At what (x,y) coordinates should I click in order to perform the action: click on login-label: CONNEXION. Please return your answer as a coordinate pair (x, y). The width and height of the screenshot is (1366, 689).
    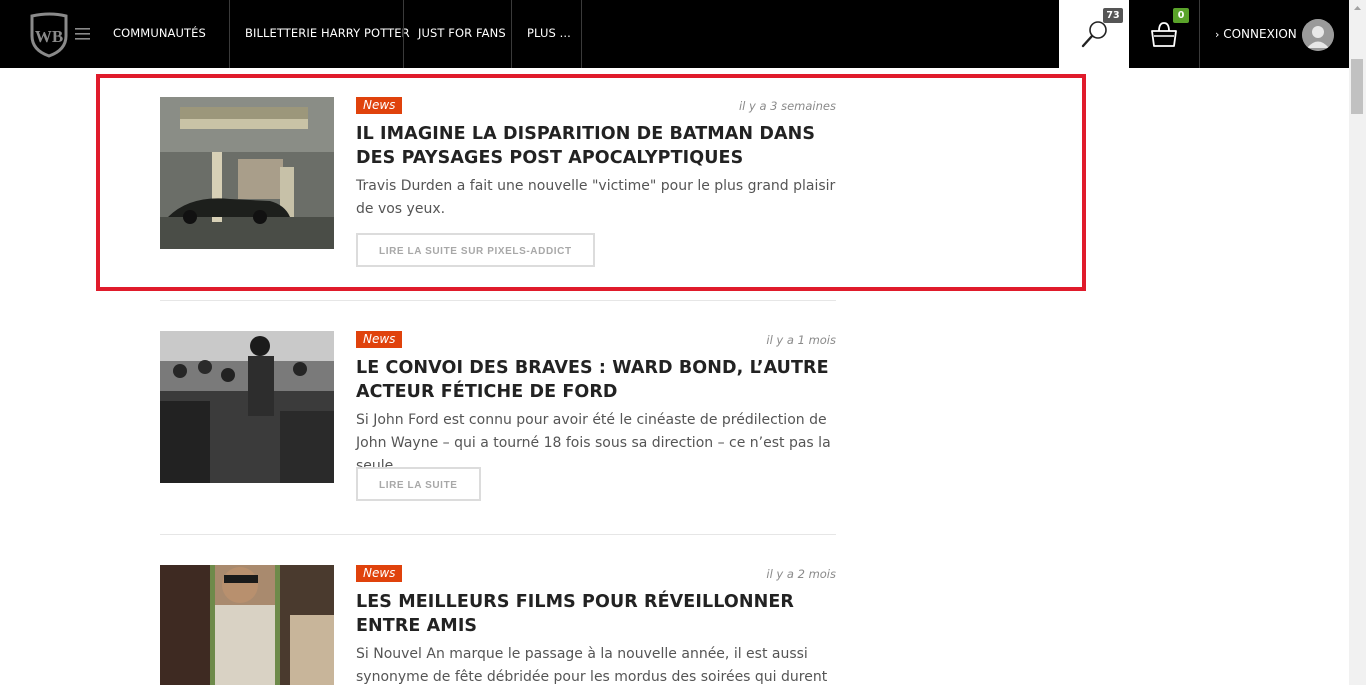
    Looking at the image, I should click on (1260, 34).